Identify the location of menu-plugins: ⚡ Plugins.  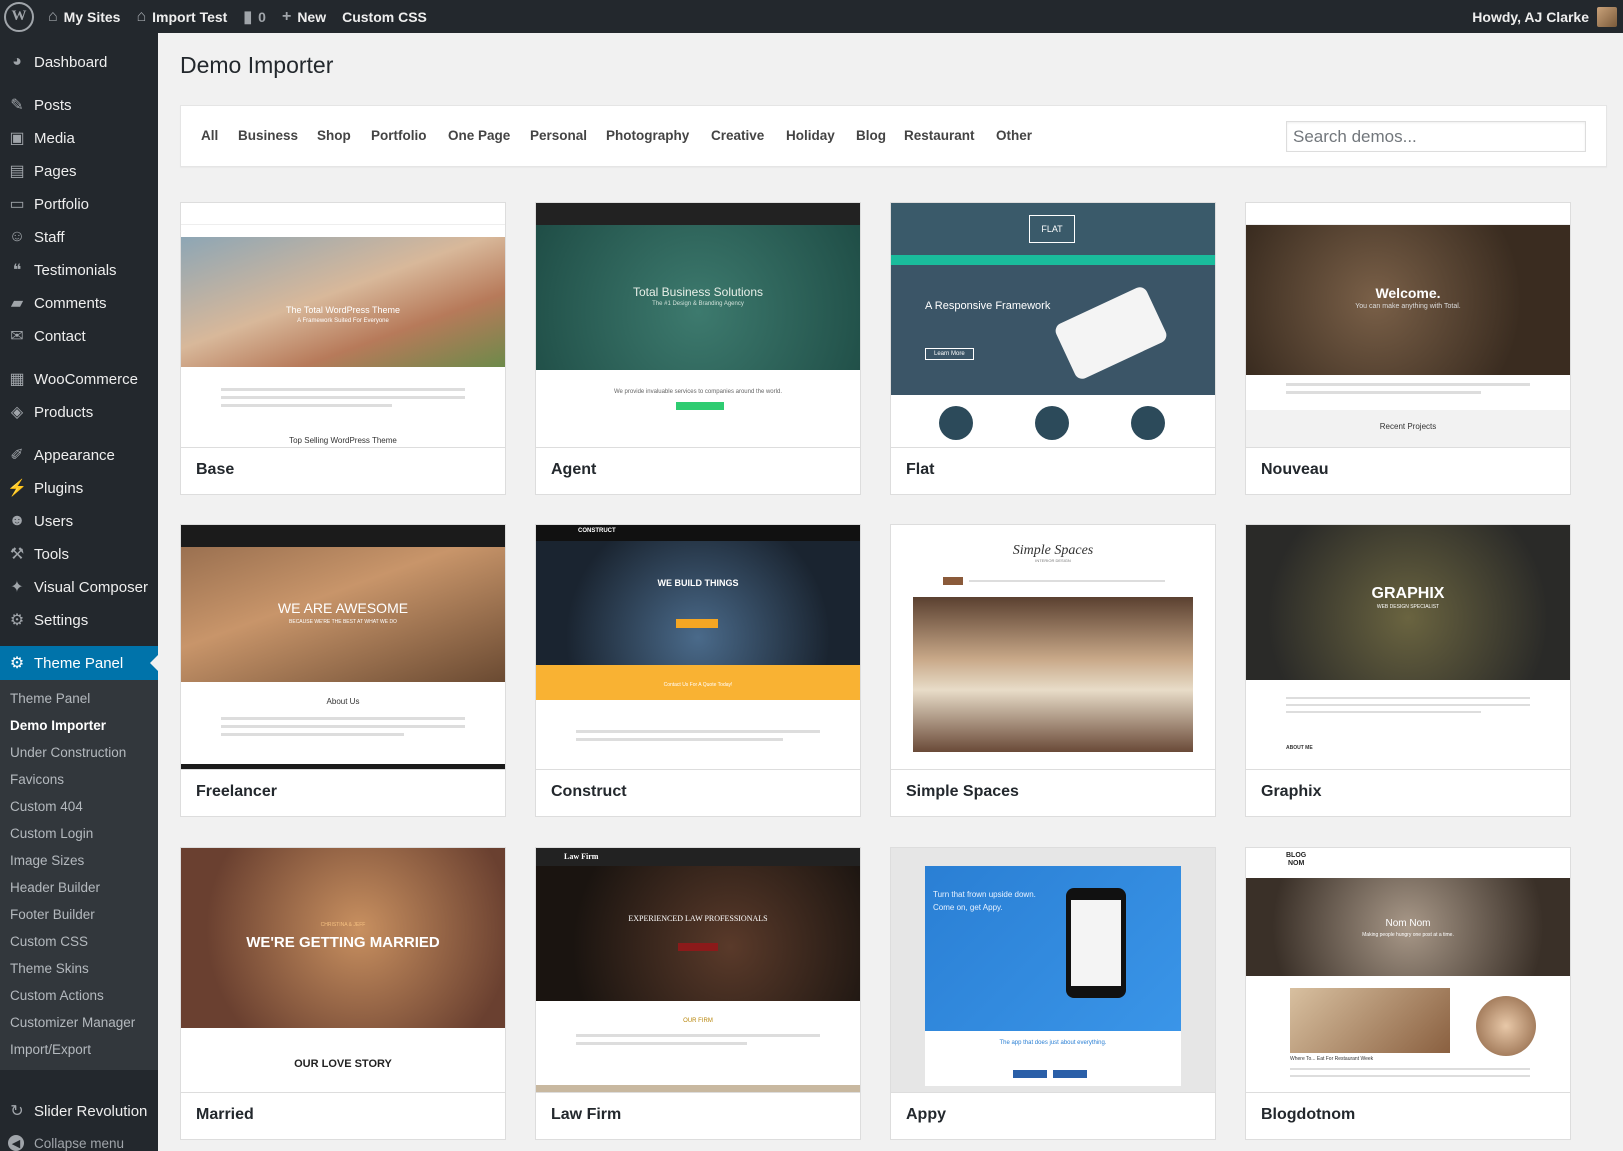
(79, 488).